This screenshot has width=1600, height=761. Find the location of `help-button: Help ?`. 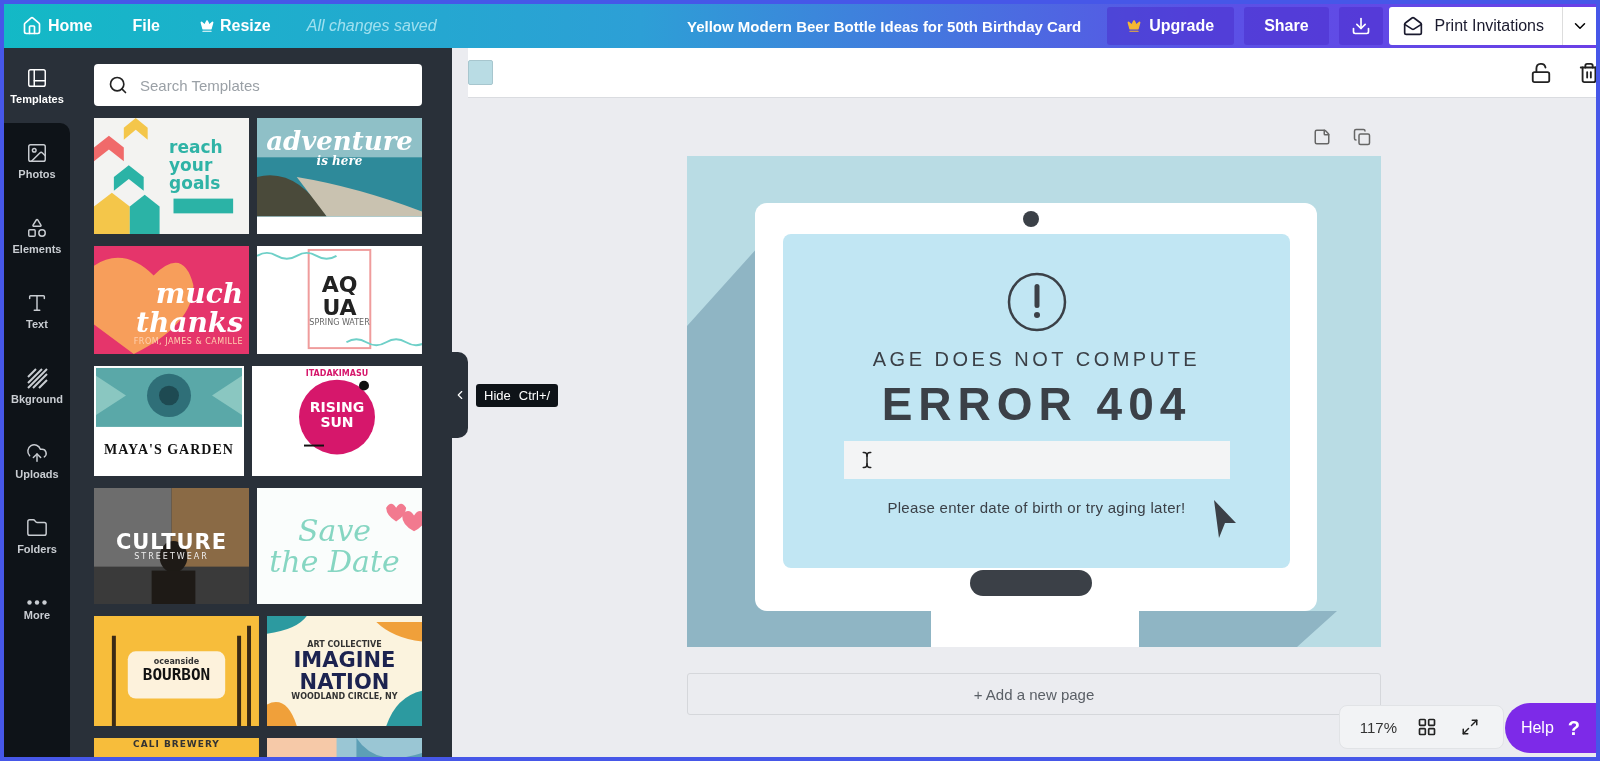

help-button: Help ? is located at coordinates (1550, 728).